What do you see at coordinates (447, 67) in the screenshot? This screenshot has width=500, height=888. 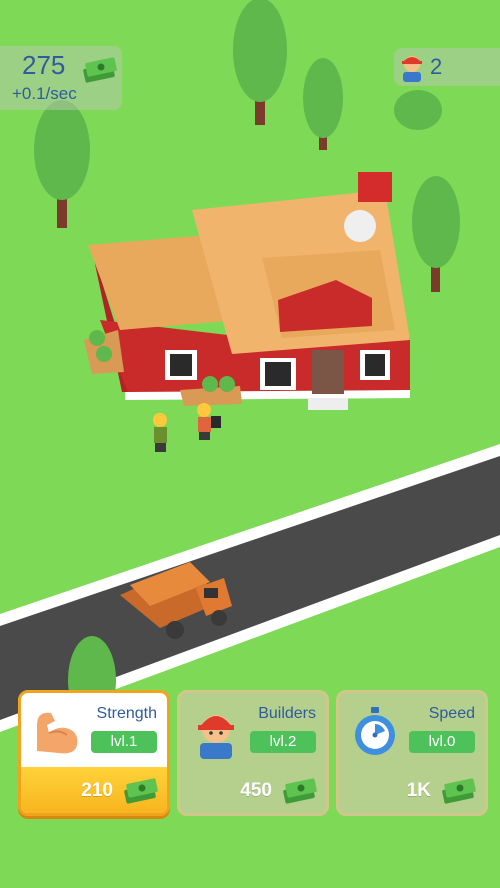 I see `workers-panel: 2` at bounding box center [447, 67].